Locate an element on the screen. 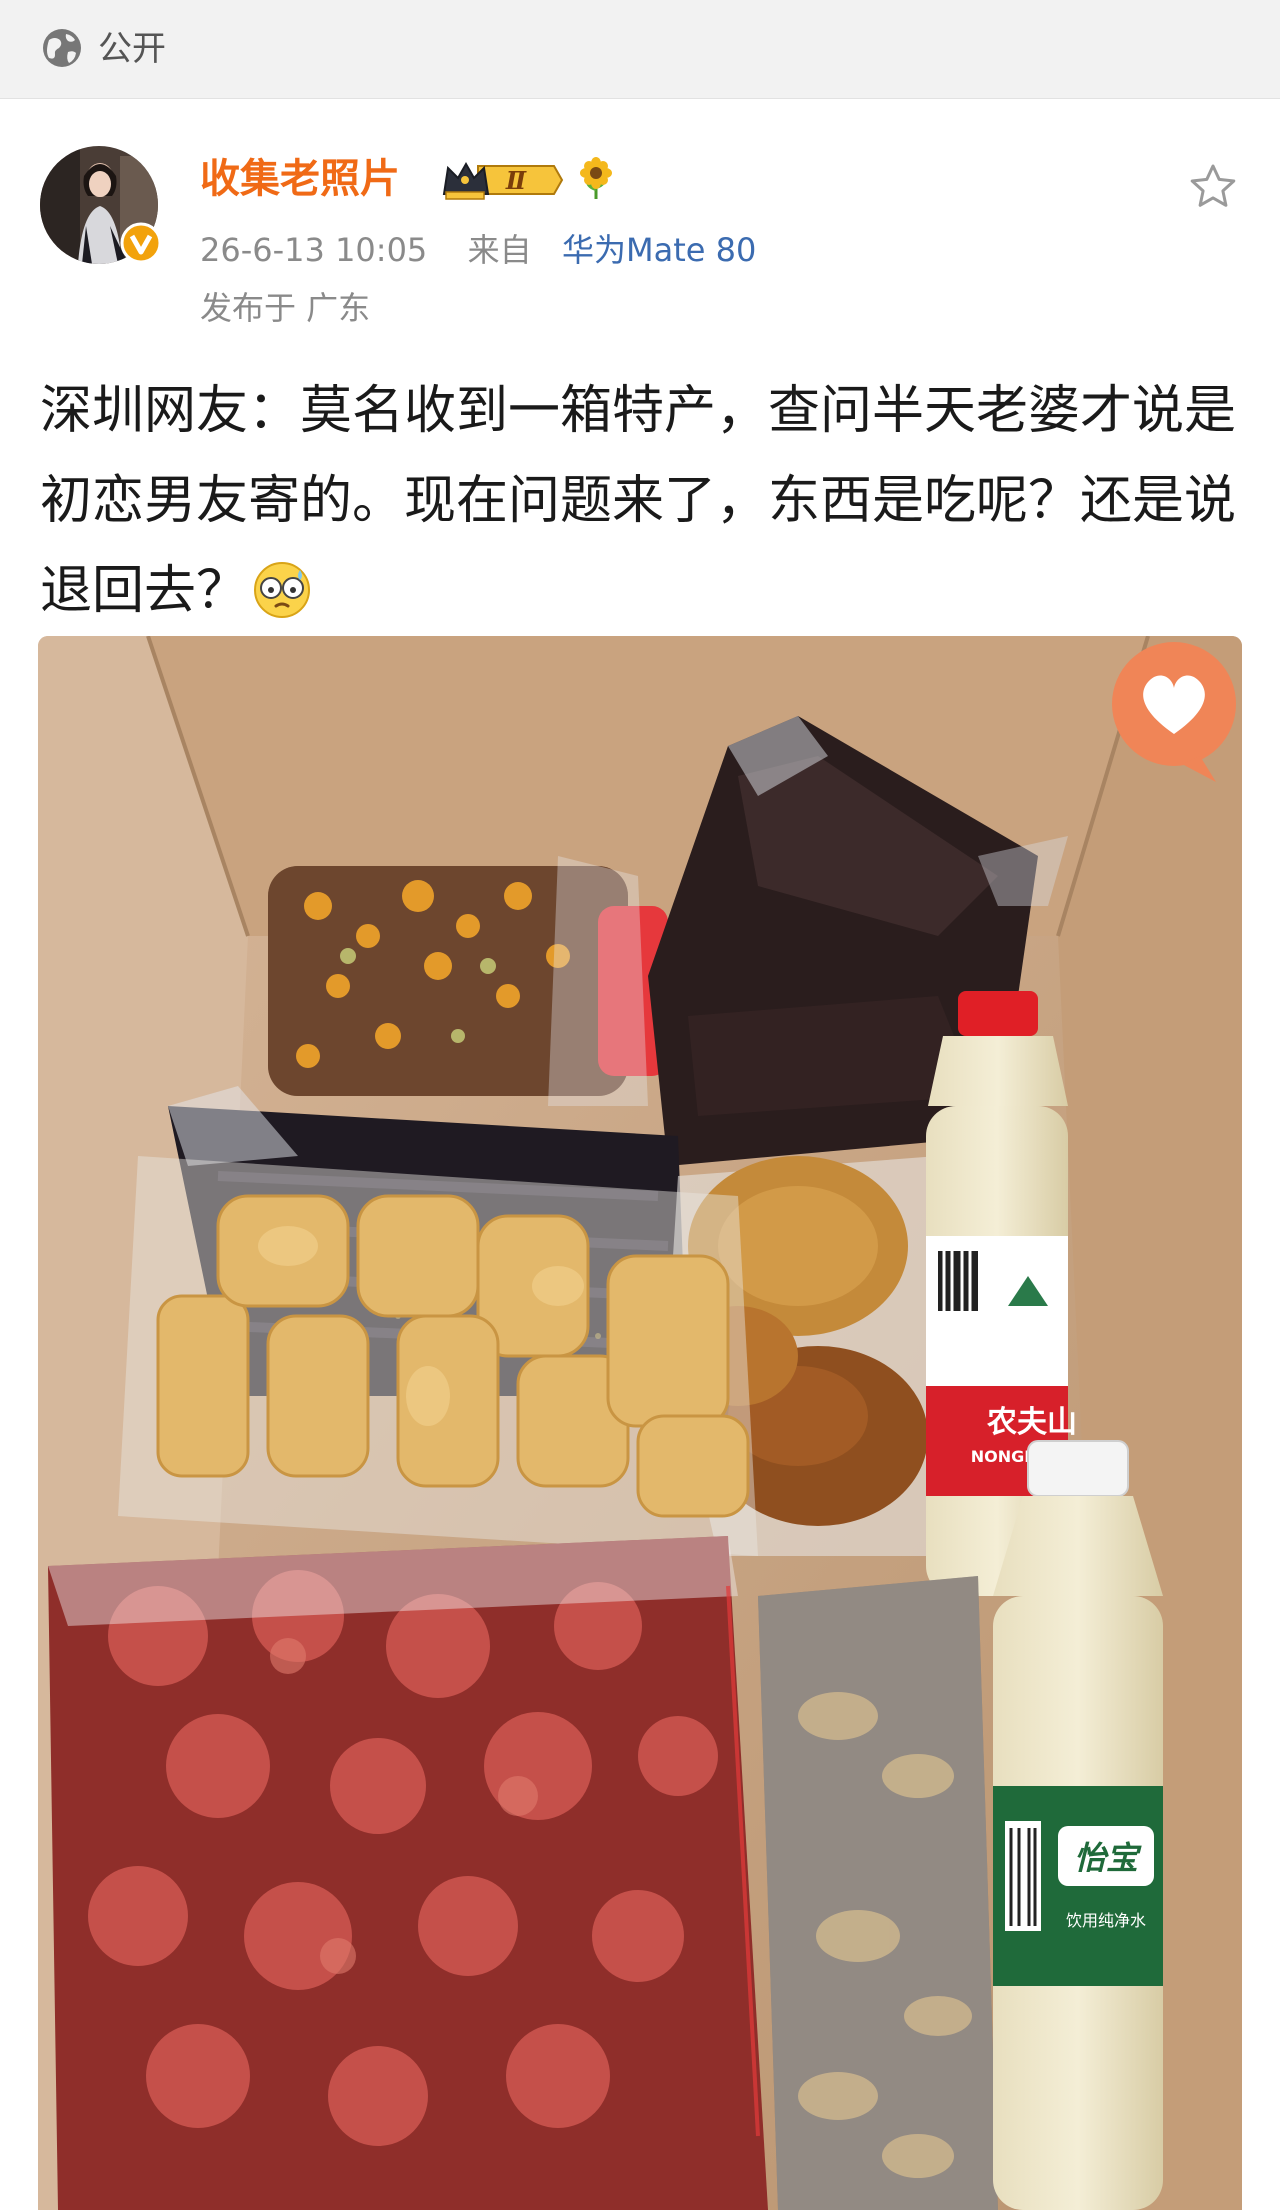 The height and width of the screenshot is (2210, 1280). visibility-bar: 公开 is located at coordinates (640, 49).